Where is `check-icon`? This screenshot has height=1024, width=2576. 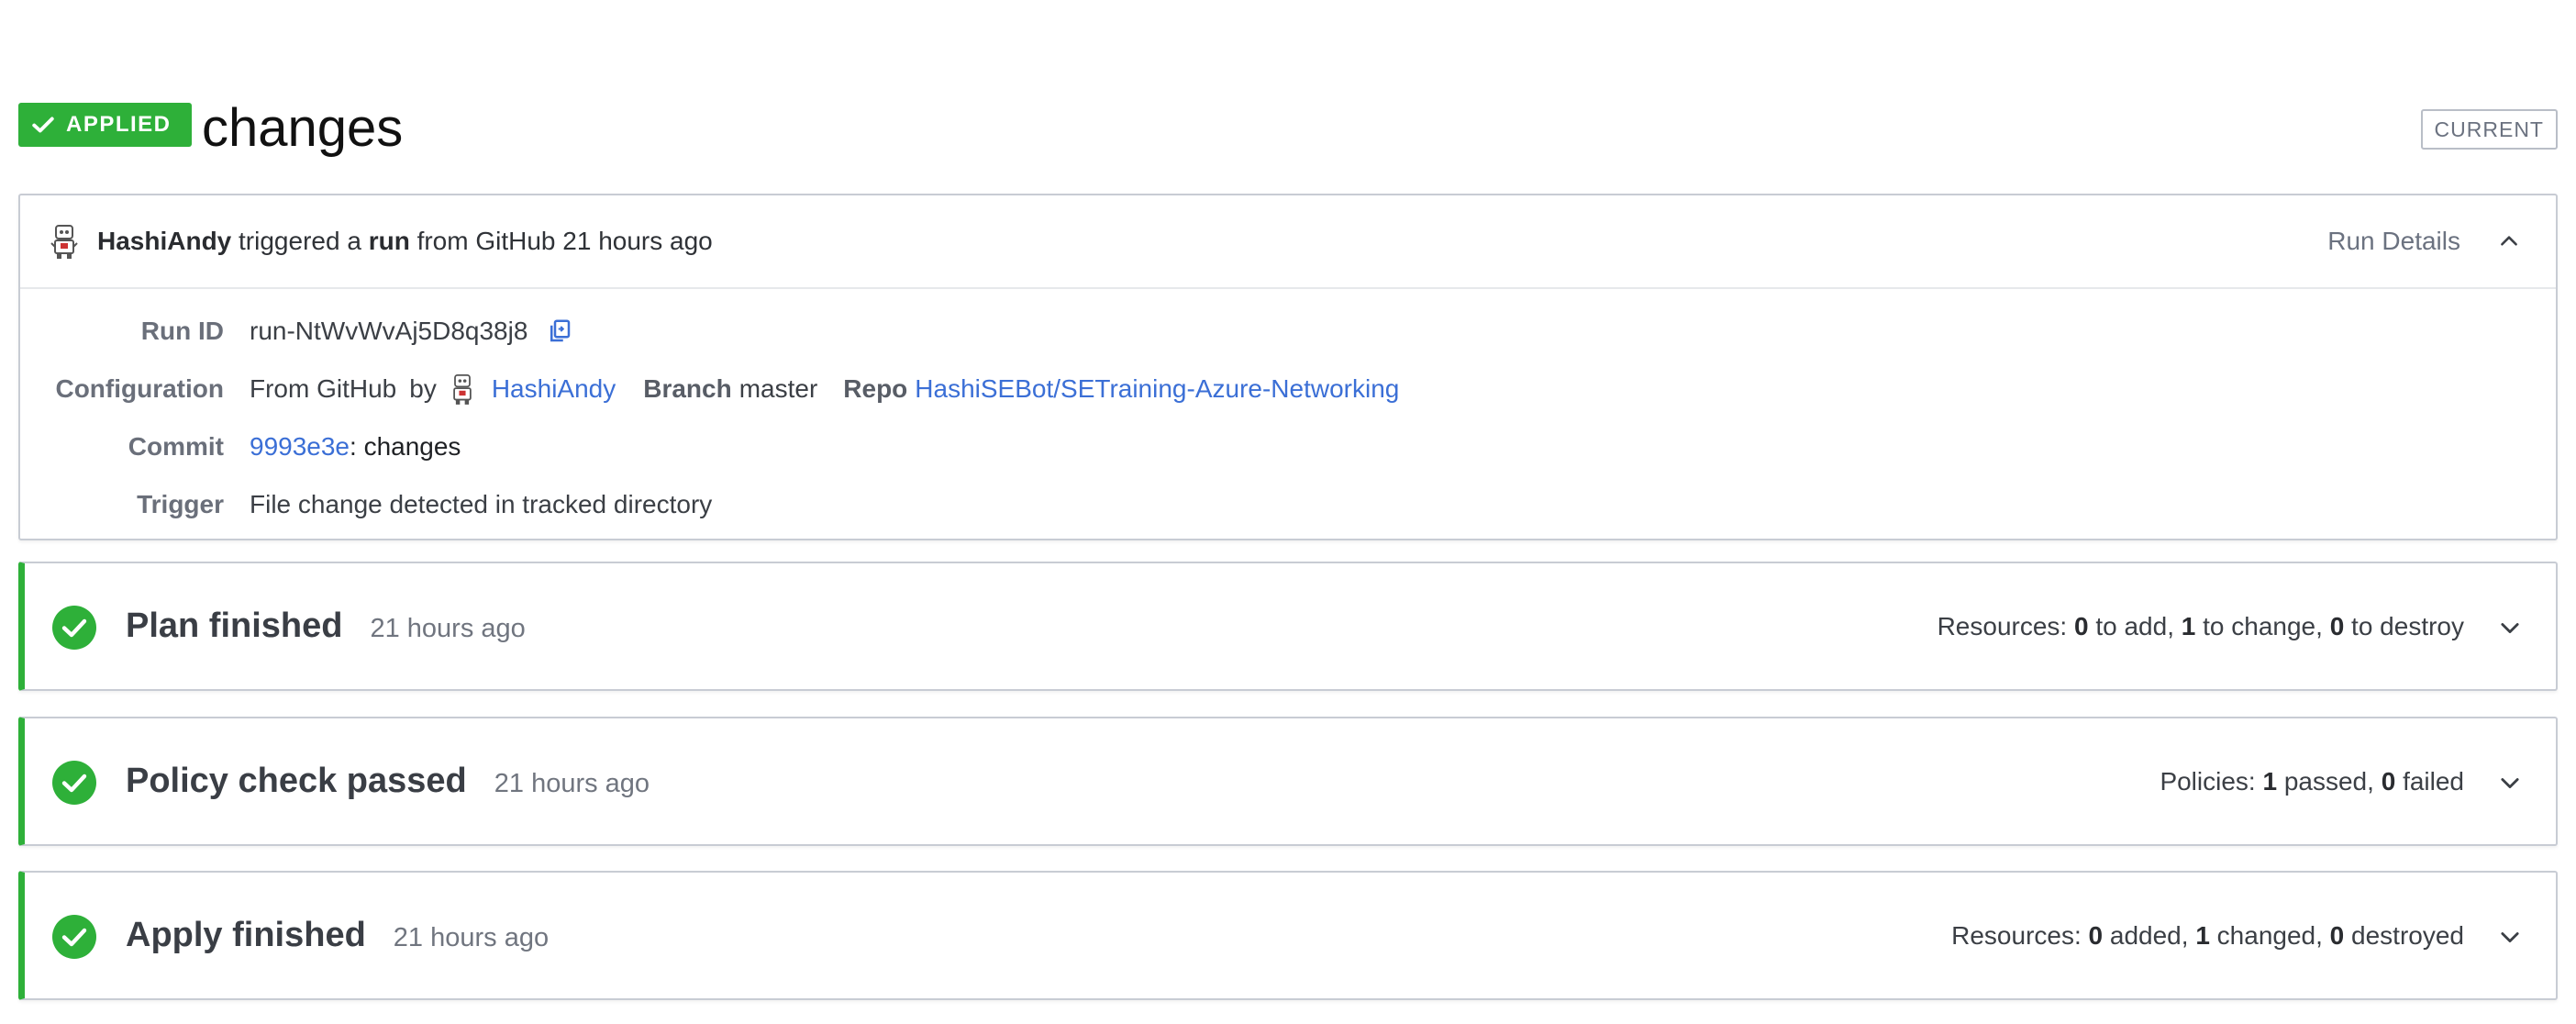 check-icon is located at coordinates (43, 125).